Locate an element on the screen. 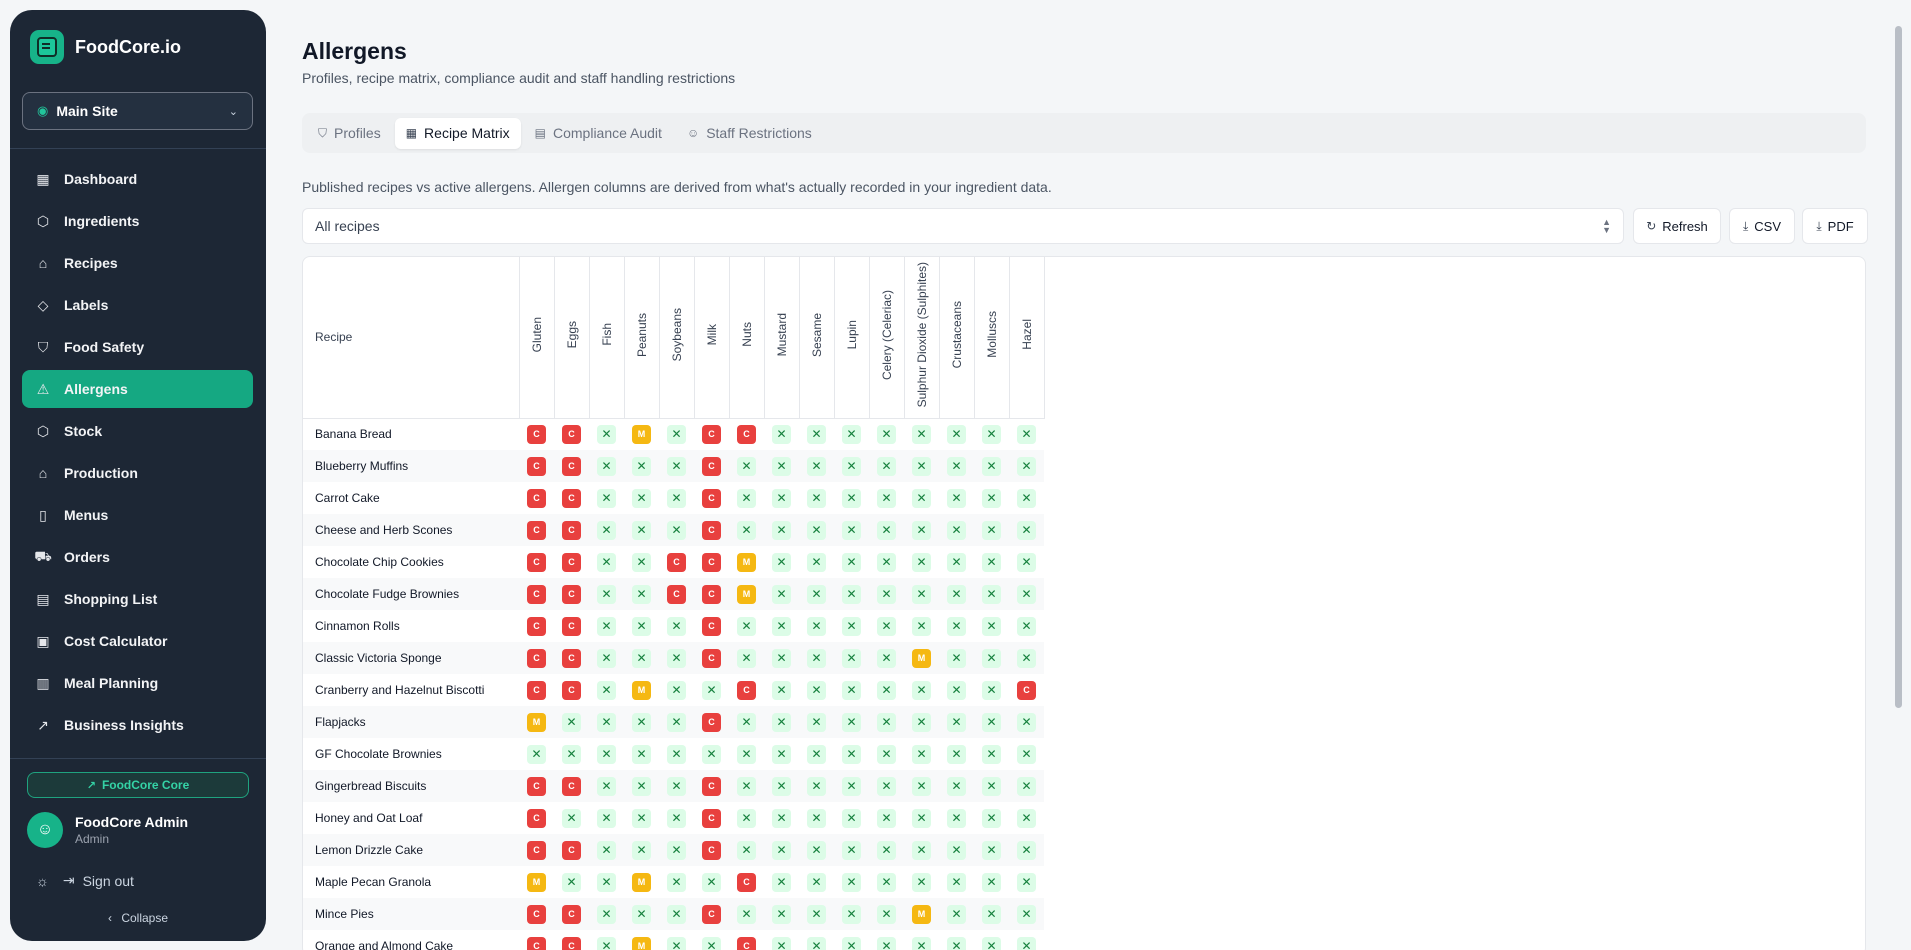  tab-recipe-matrix: ▦ Recipe Matrix is located at coordinates (457, 133).